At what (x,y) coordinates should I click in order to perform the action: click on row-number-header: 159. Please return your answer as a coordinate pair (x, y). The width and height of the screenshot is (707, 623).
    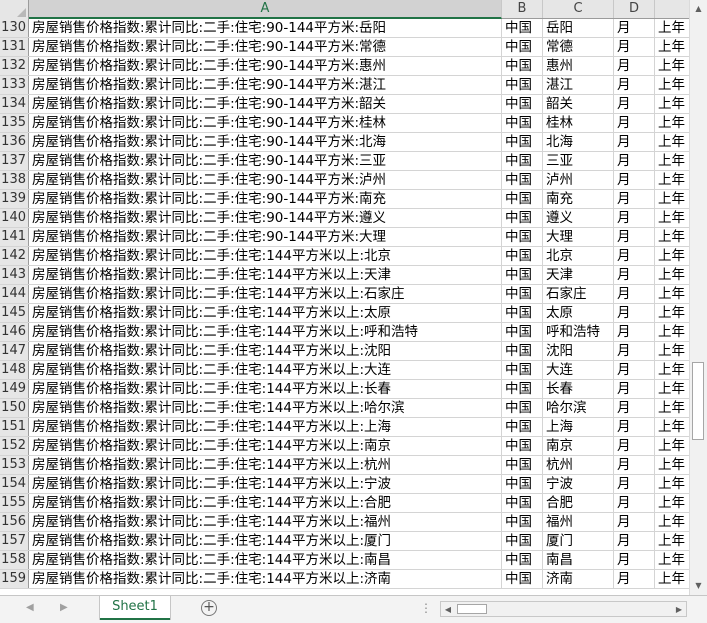
    Looking at the image, I should click on (14, 579).